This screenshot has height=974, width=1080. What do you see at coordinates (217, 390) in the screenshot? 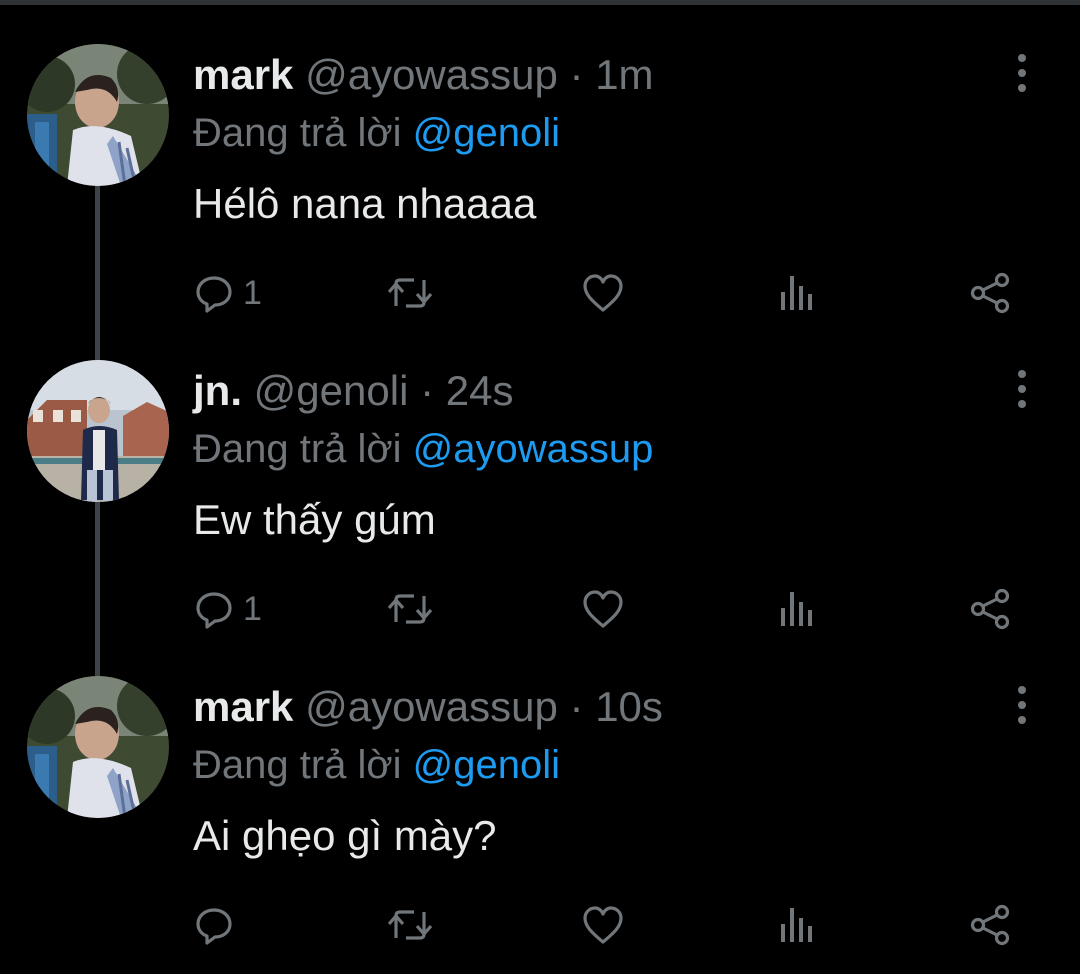
I see `display-name: jn.` at bounding box center [217, 390].